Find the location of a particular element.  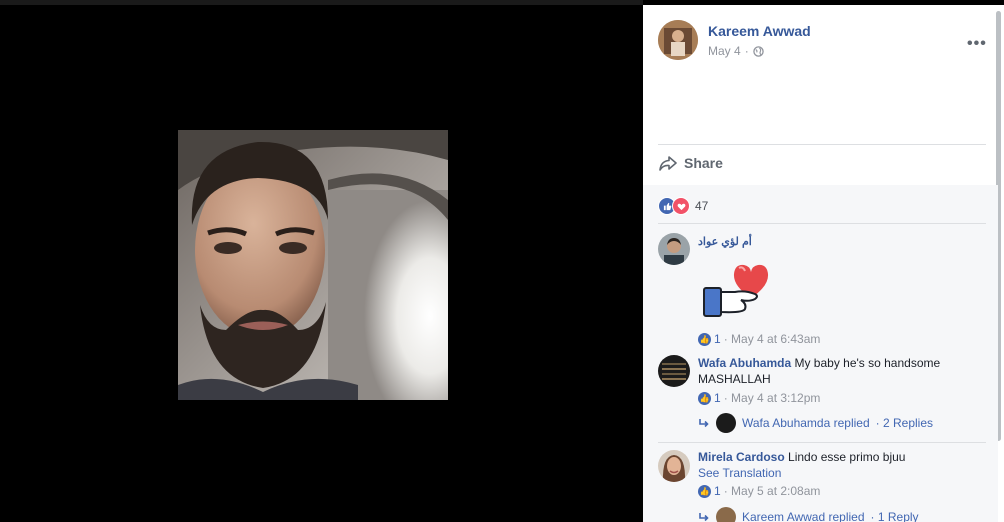

comment-meta: 👍 1 · May 5 at 2:08am is located at coordinates (759, 491).